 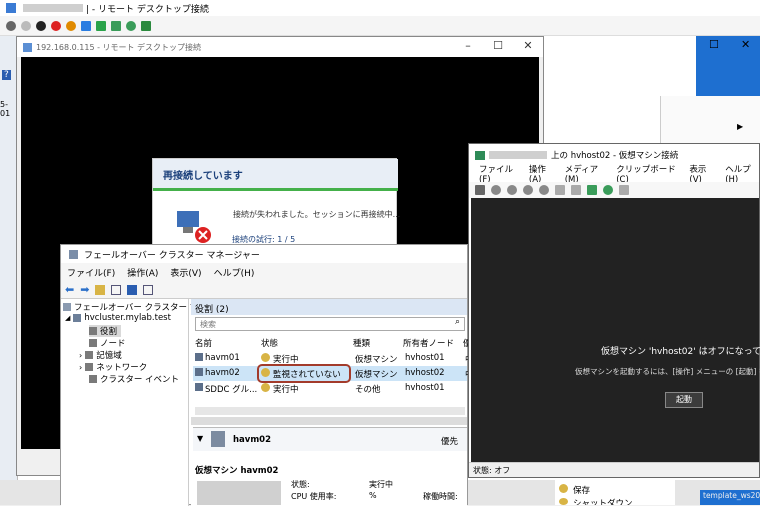 What do you see at coordinates (100, 289) in the screenshot?
I see `up-folder-icon` at bounding box center [100, 289].